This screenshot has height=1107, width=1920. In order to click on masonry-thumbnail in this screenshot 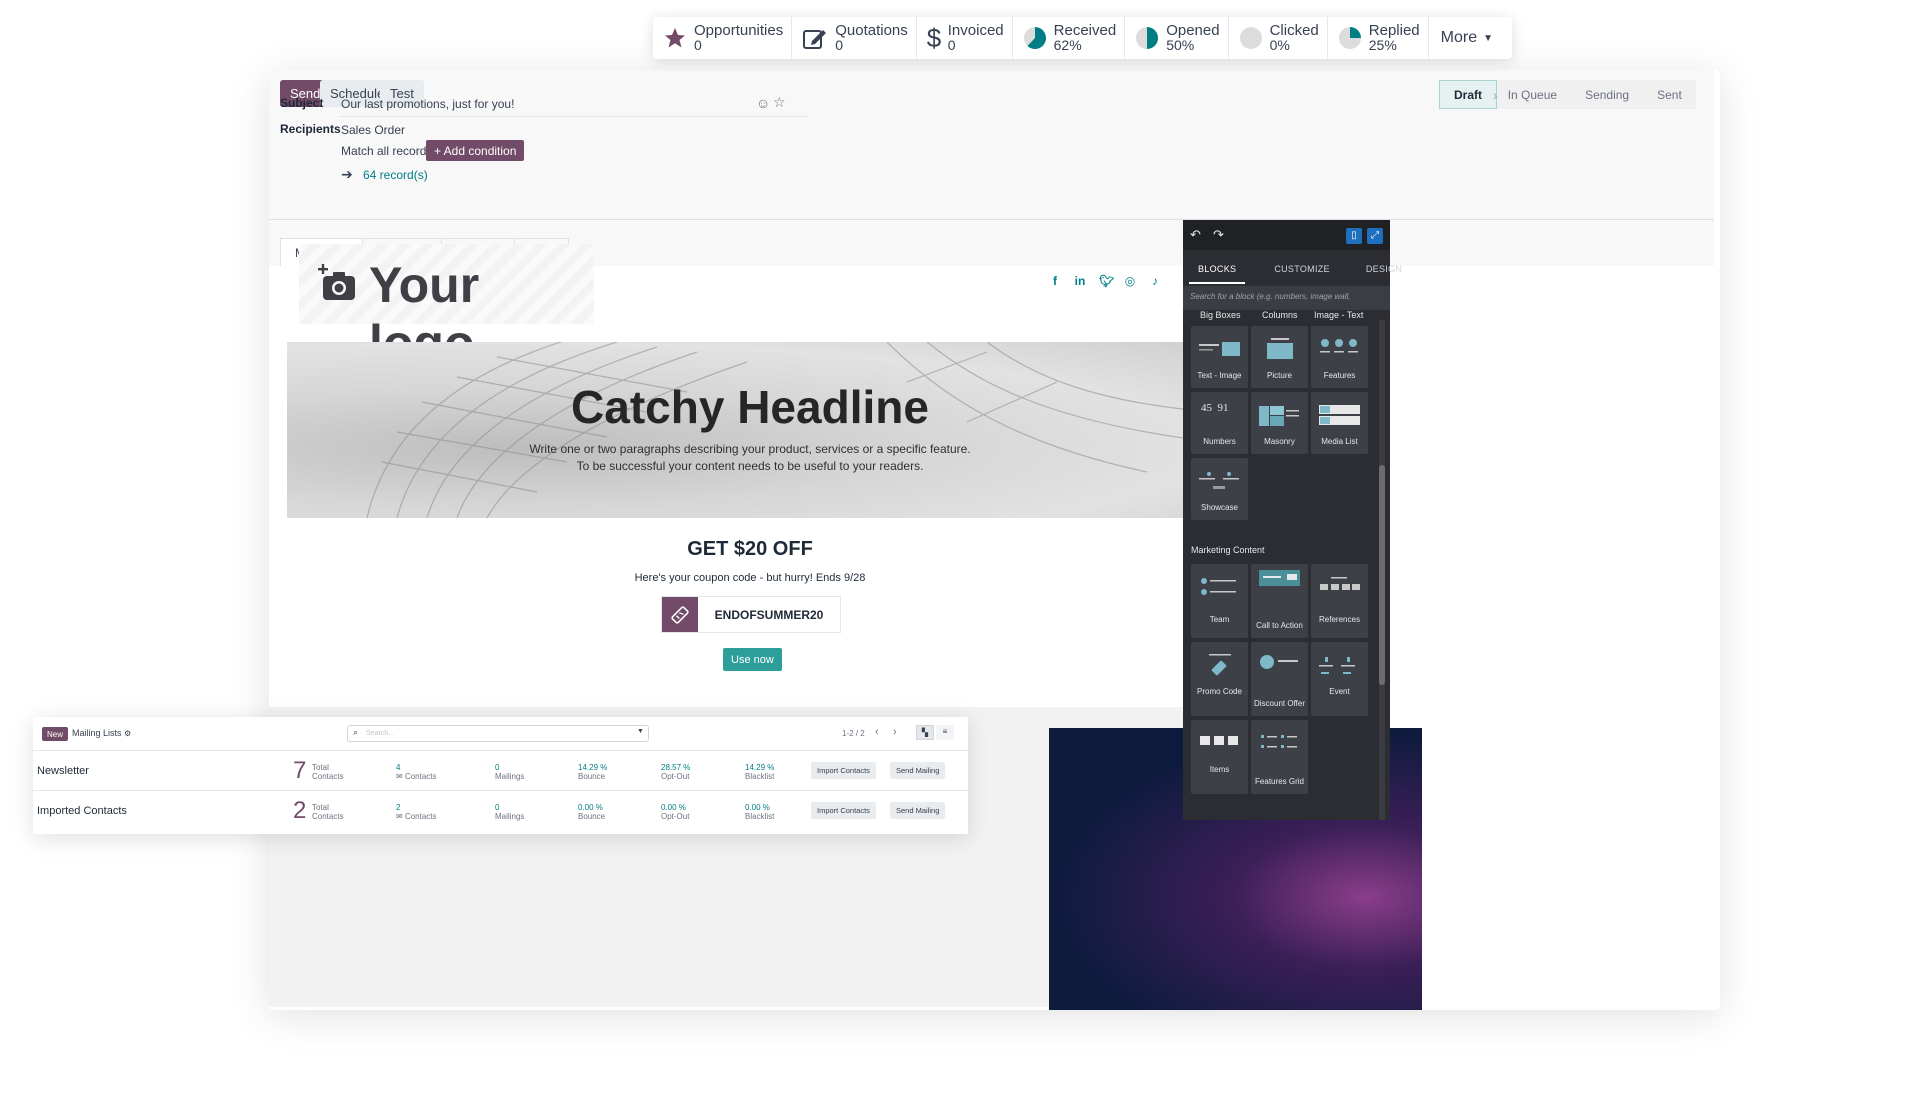, I will do `click(1279, 416)`.